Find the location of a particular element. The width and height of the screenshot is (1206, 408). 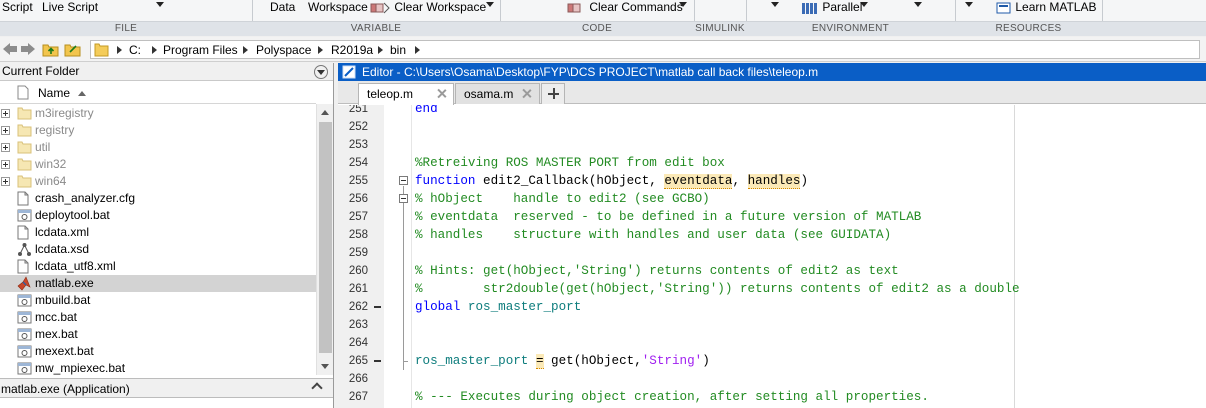

panel-actions-icon is located at coordinates (321, 72).